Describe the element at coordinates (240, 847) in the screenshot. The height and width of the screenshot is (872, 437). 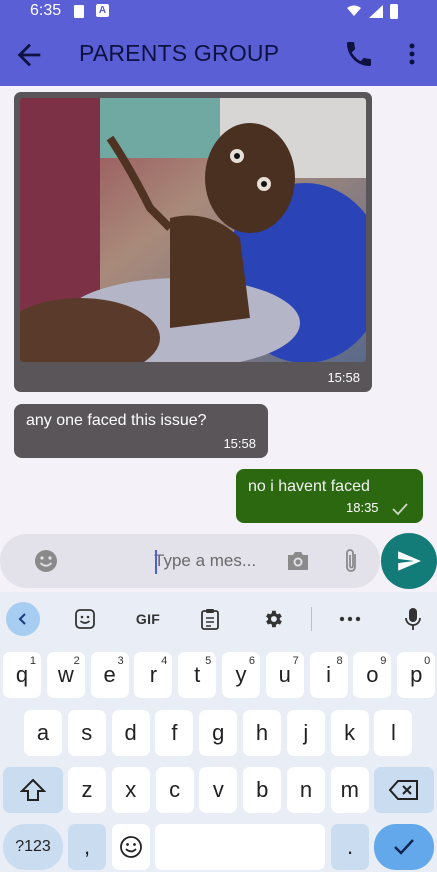
I see `space-key` at that location.